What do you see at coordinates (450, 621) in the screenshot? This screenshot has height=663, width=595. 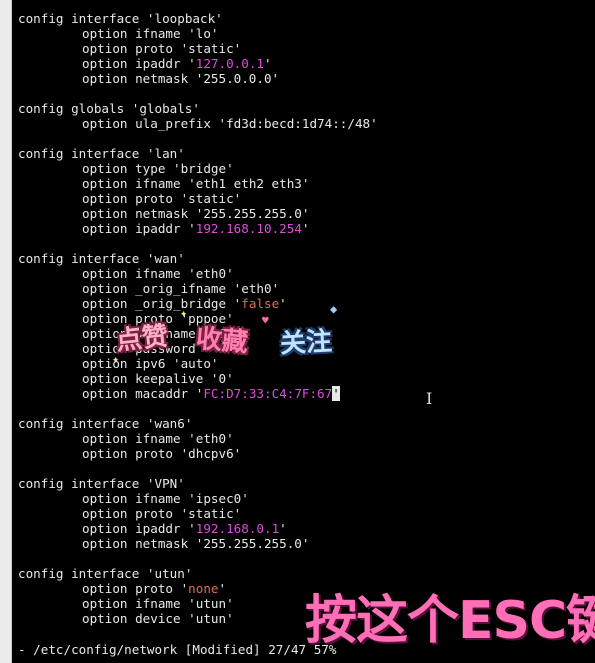 I see `video-caption: 按这个ESC键` at bounding box center [450, 621].